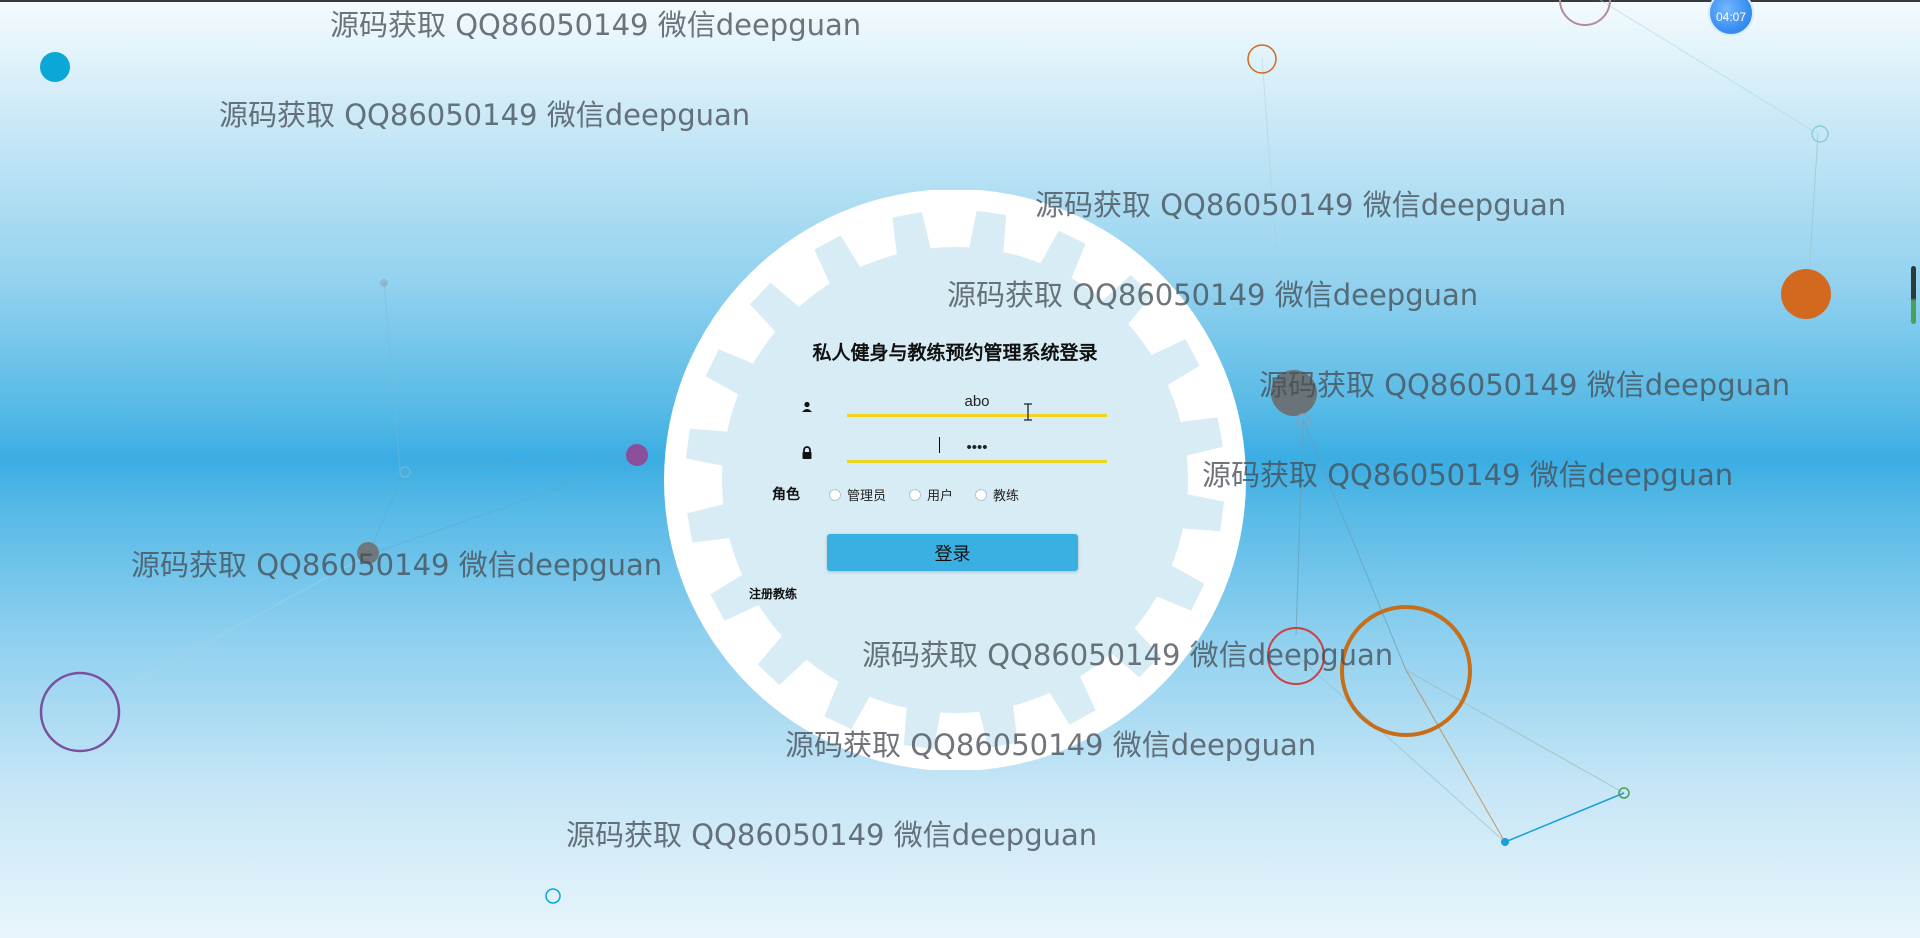 The height and width of the screenshot is (938, 1920). What do you see at coordinates (940, 496) in the screenshot?
I see `role-option-label: 用户` at bounding box center [940, 496].